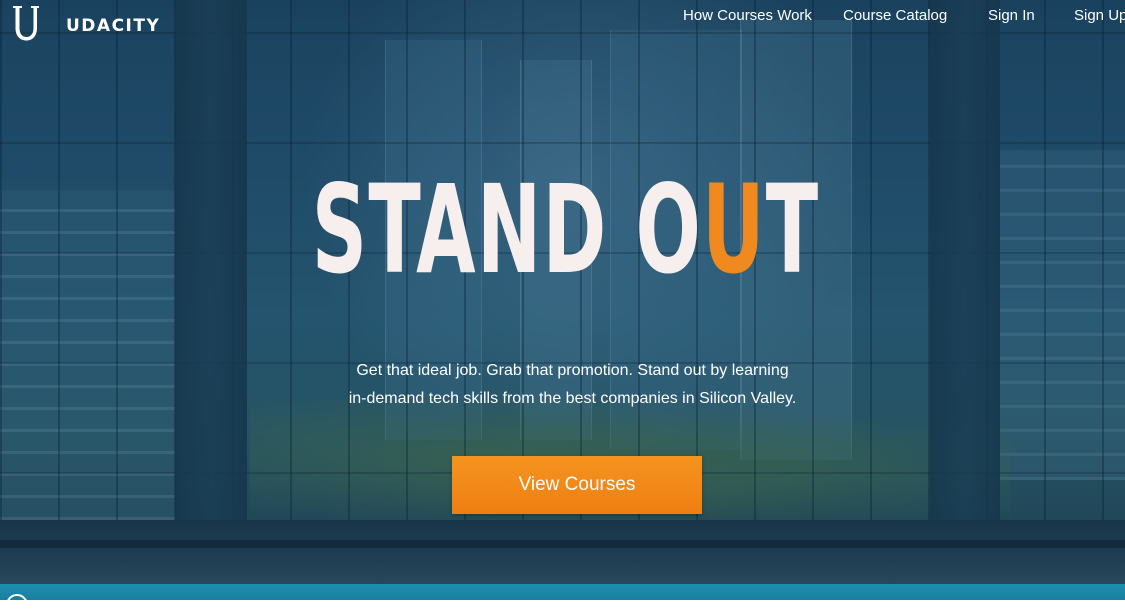 This screenshot has height=616, width=1125. I want to click on headline-accent-letter: U, so click(734, 230).